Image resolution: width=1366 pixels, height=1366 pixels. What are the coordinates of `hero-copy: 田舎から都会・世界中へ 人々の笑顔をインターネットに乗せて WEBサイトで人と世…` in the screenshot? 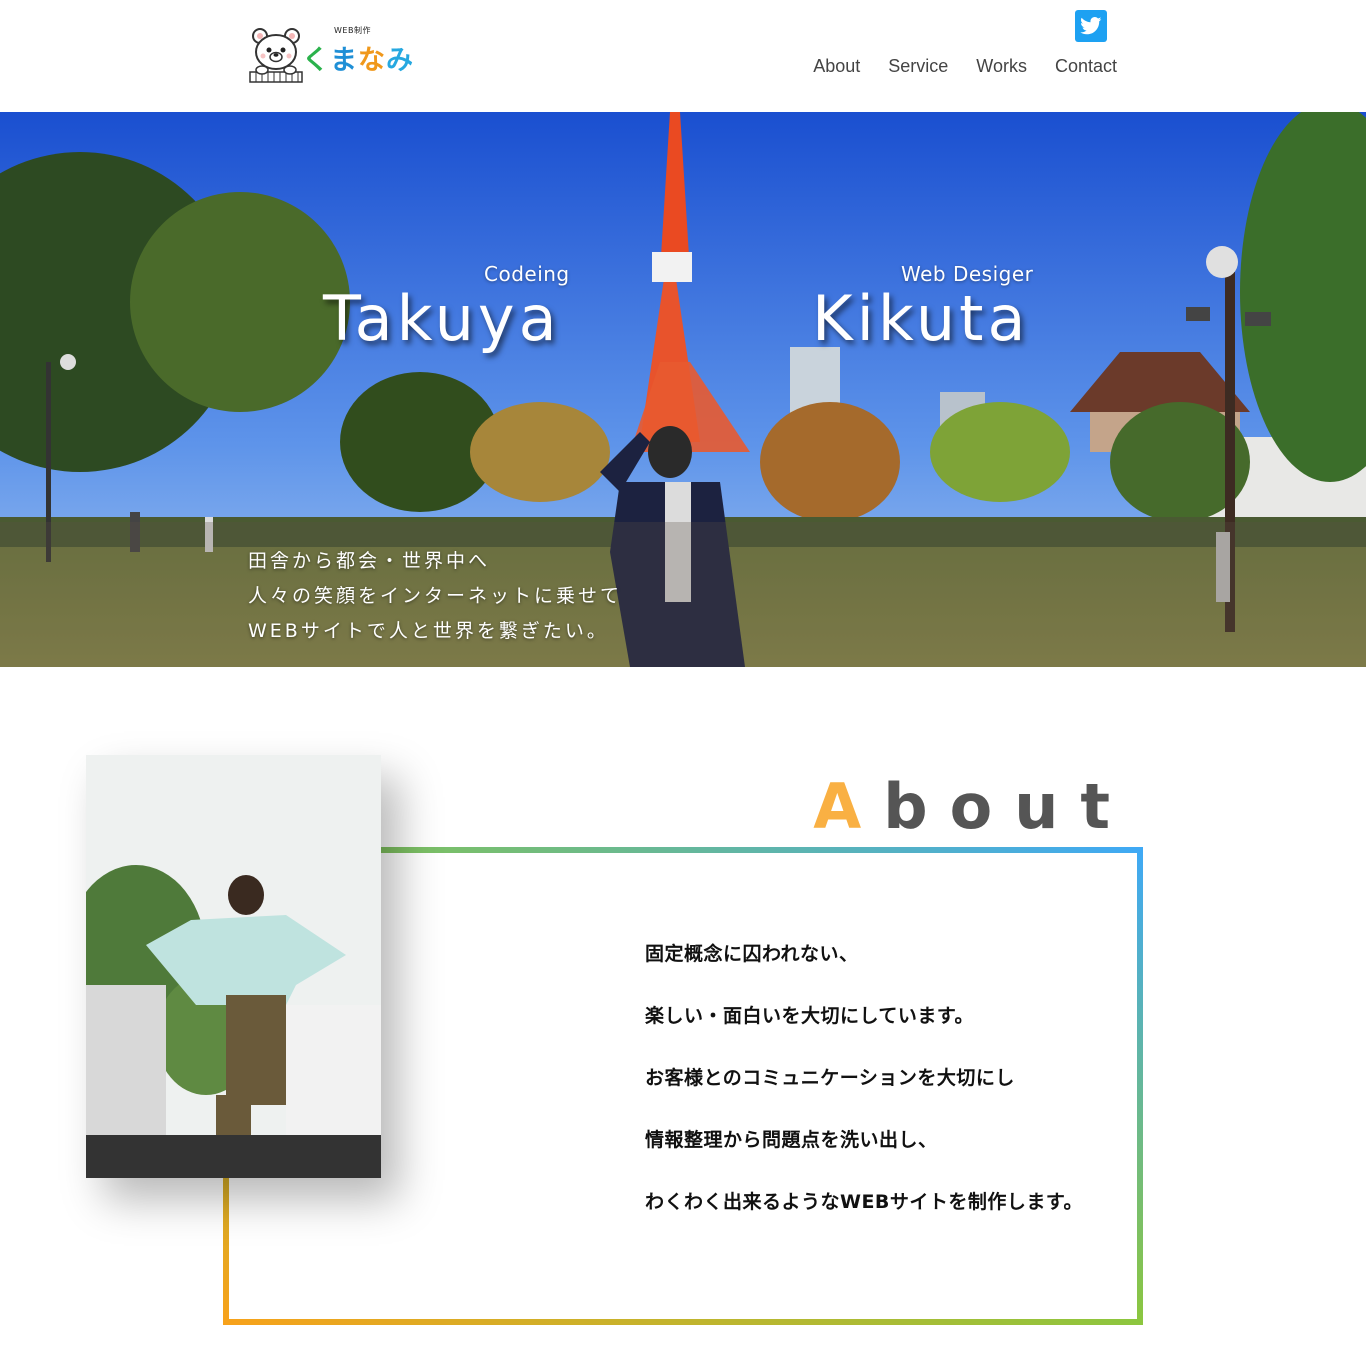 It's located at (435, 596).